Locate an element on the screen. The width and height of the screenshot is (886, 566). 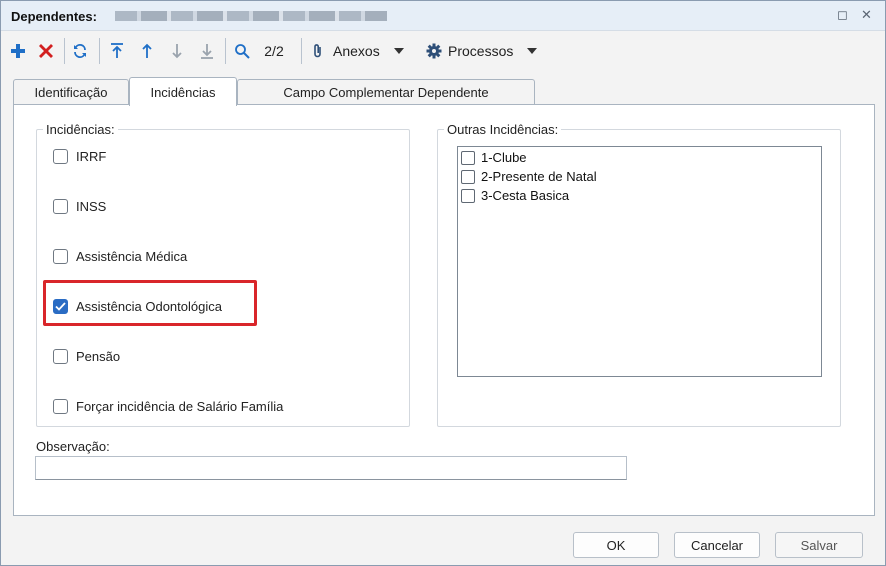
list-item: 1-Clube is located at coordinates (494, 157).